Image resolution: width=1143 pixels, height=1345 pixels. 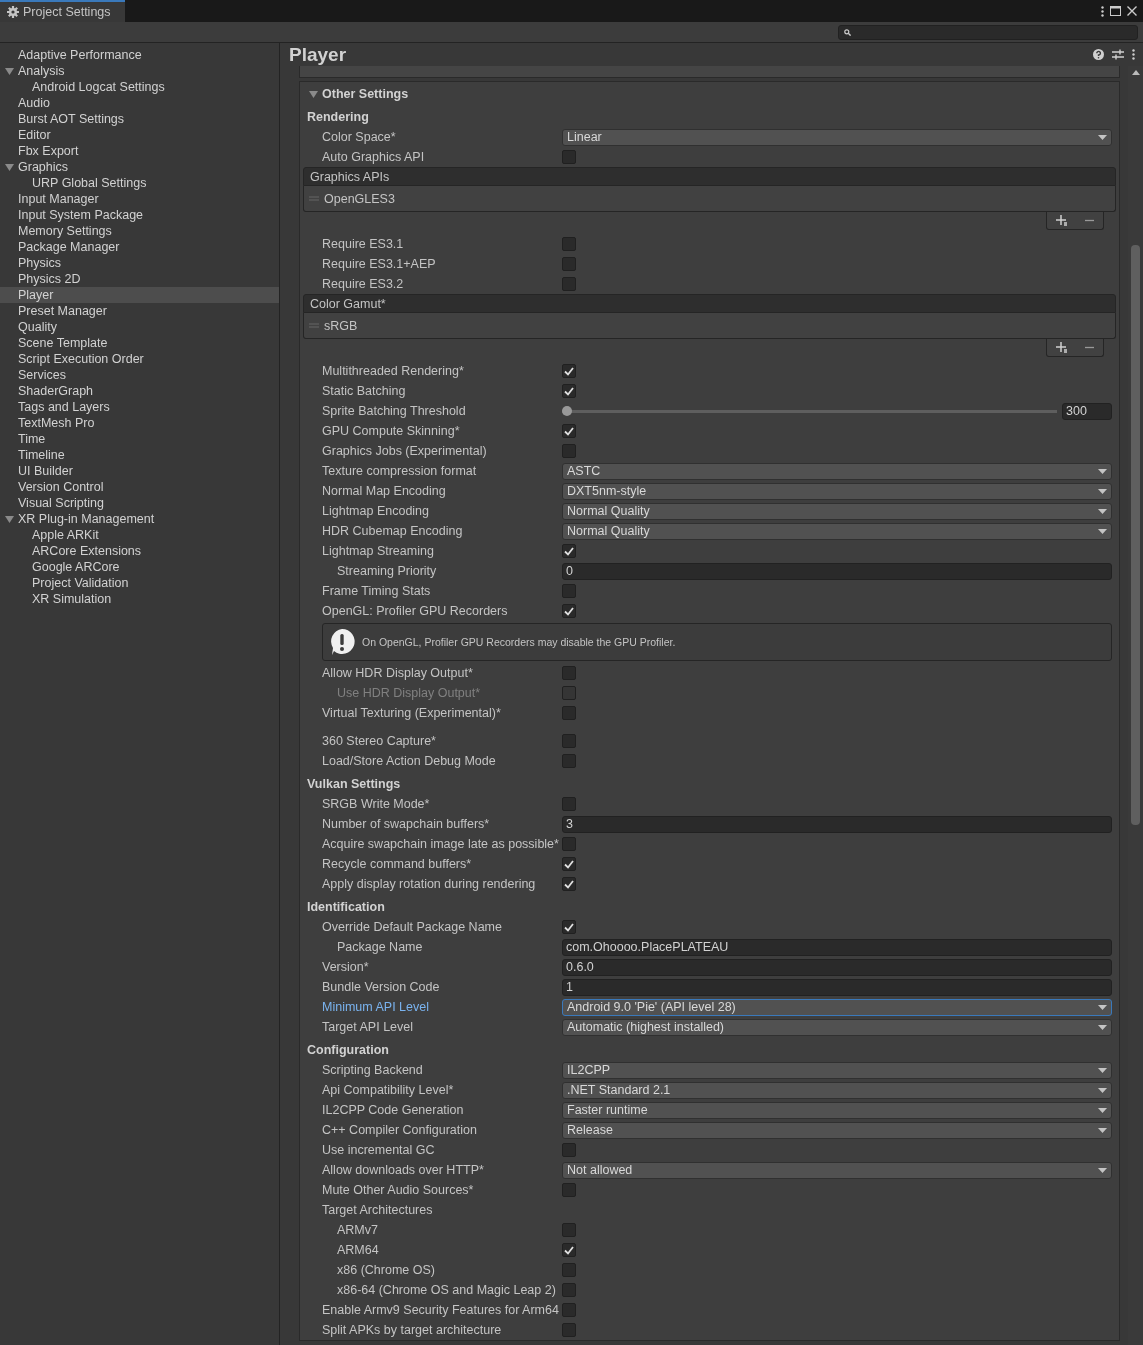 I want to click on dropdown: Automatic (highest installed), so click(x=837, y=1027).